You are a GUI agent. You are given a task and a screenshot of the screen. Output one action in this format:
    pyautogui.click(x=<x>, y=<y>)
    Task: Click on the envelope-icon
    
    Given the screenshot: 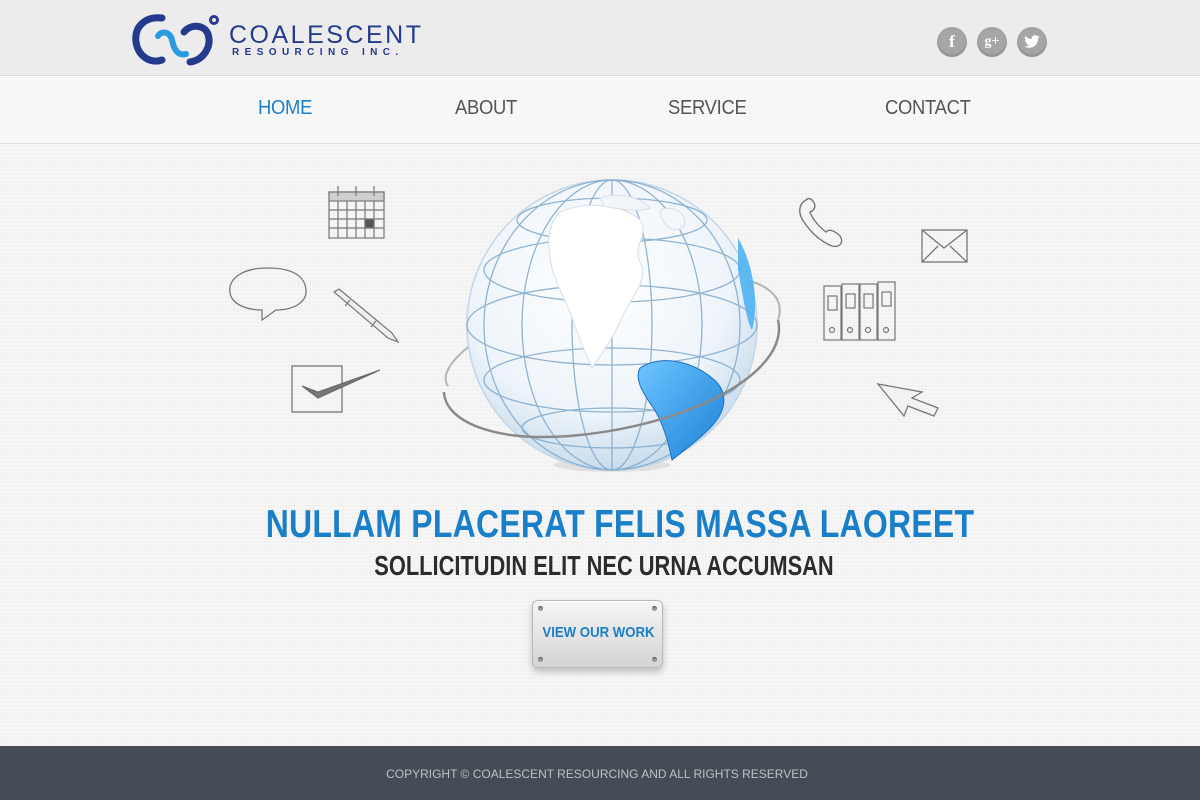 What is the action you would take?
    pyautogui.click(x=944, y=246)
    